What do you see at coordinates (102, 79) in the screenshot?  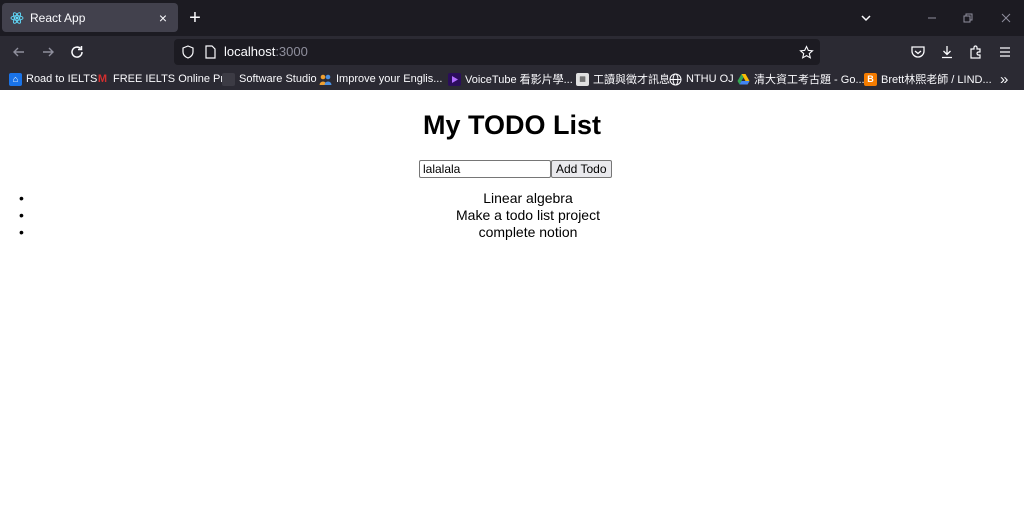 I see `m-icon: M` at bounding box center [102, 79].